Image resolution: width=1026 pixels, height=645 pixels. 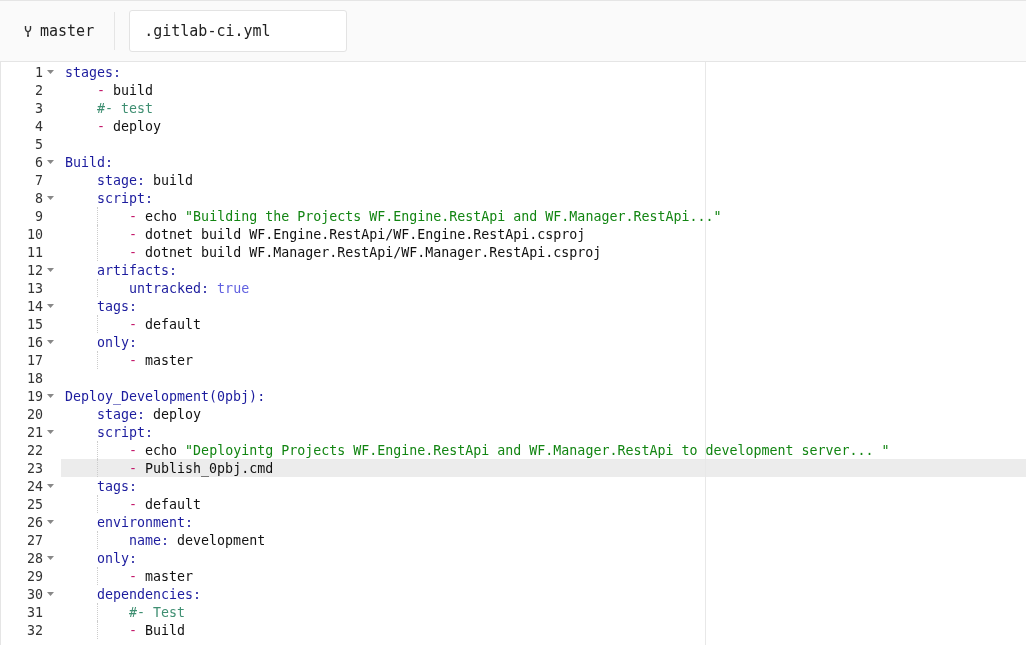 What do you see at coordinates (39, 90) in the screenshot?
I see `line-number: 2` at bounding box center [39, 90].